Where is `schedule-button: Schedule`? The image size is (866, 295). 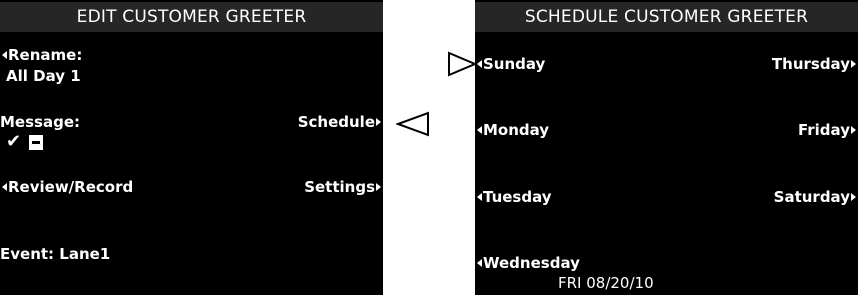
schedule-button: Schedule is located at coordinates (339, 122).